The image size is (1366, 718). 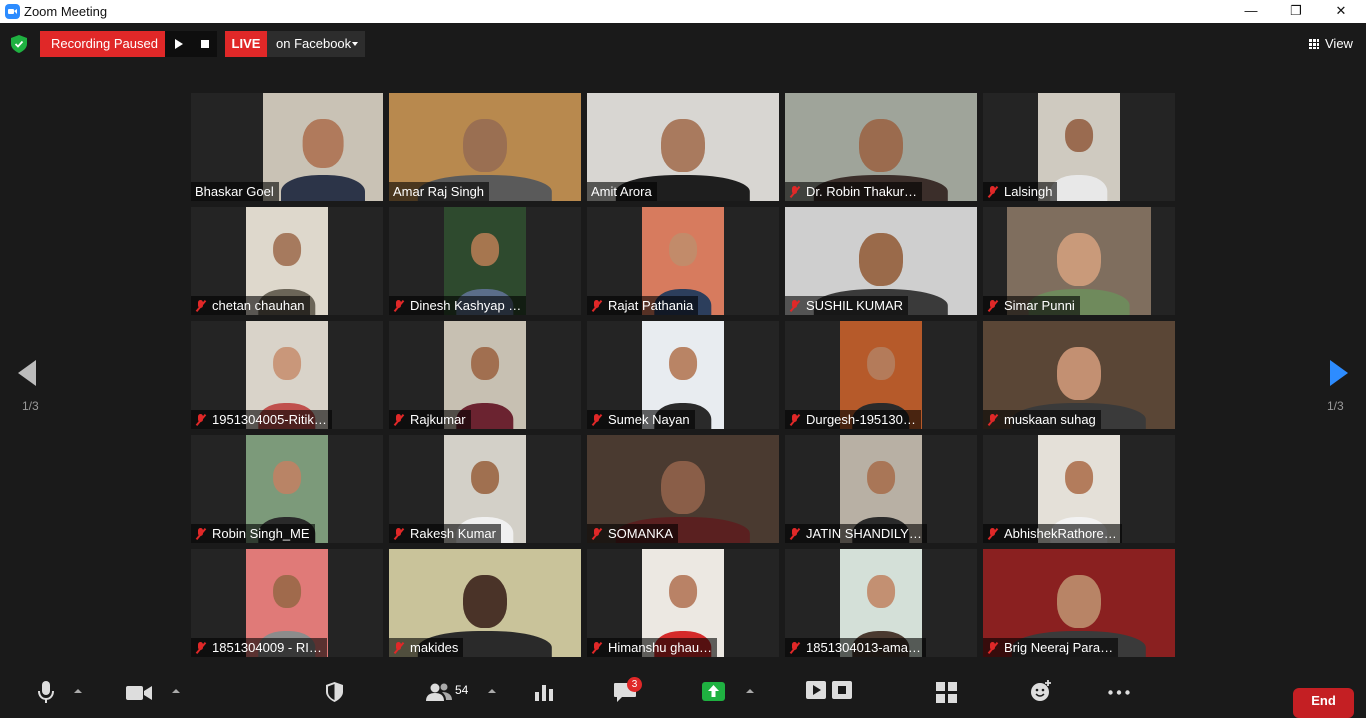 I want to click on view-label: View, so click(x=1339, y=43).